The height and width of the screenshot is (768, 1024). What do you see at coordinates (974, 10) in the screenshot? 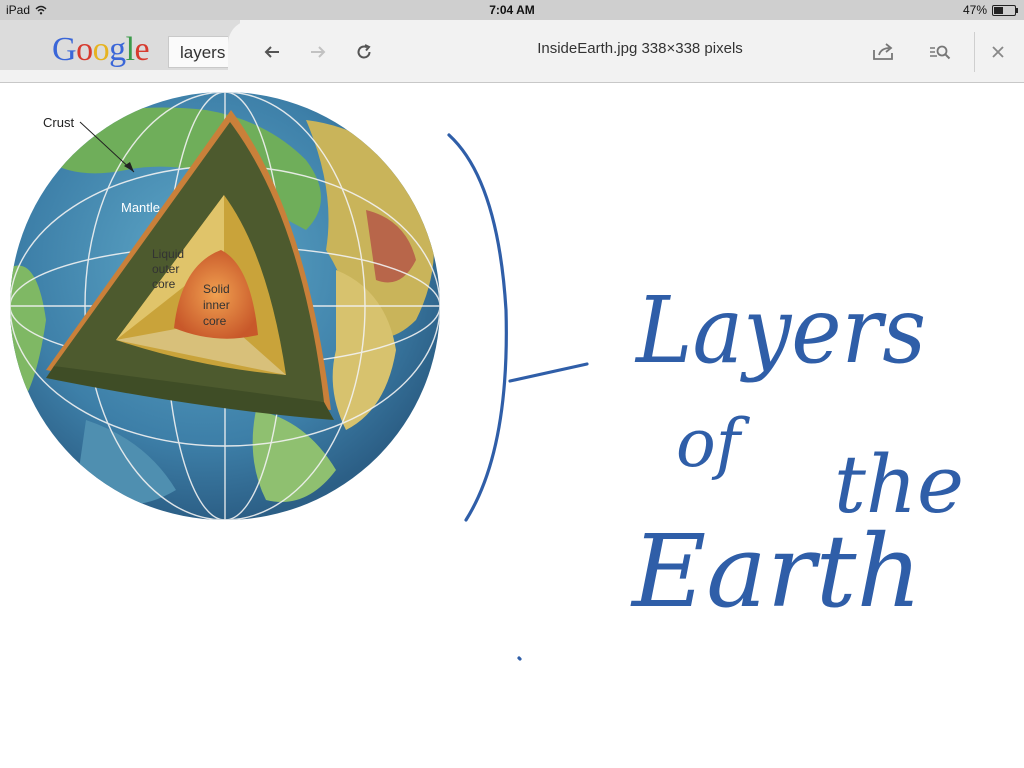
I see `battery-percent: 47%` at bounding box center [974, 10].